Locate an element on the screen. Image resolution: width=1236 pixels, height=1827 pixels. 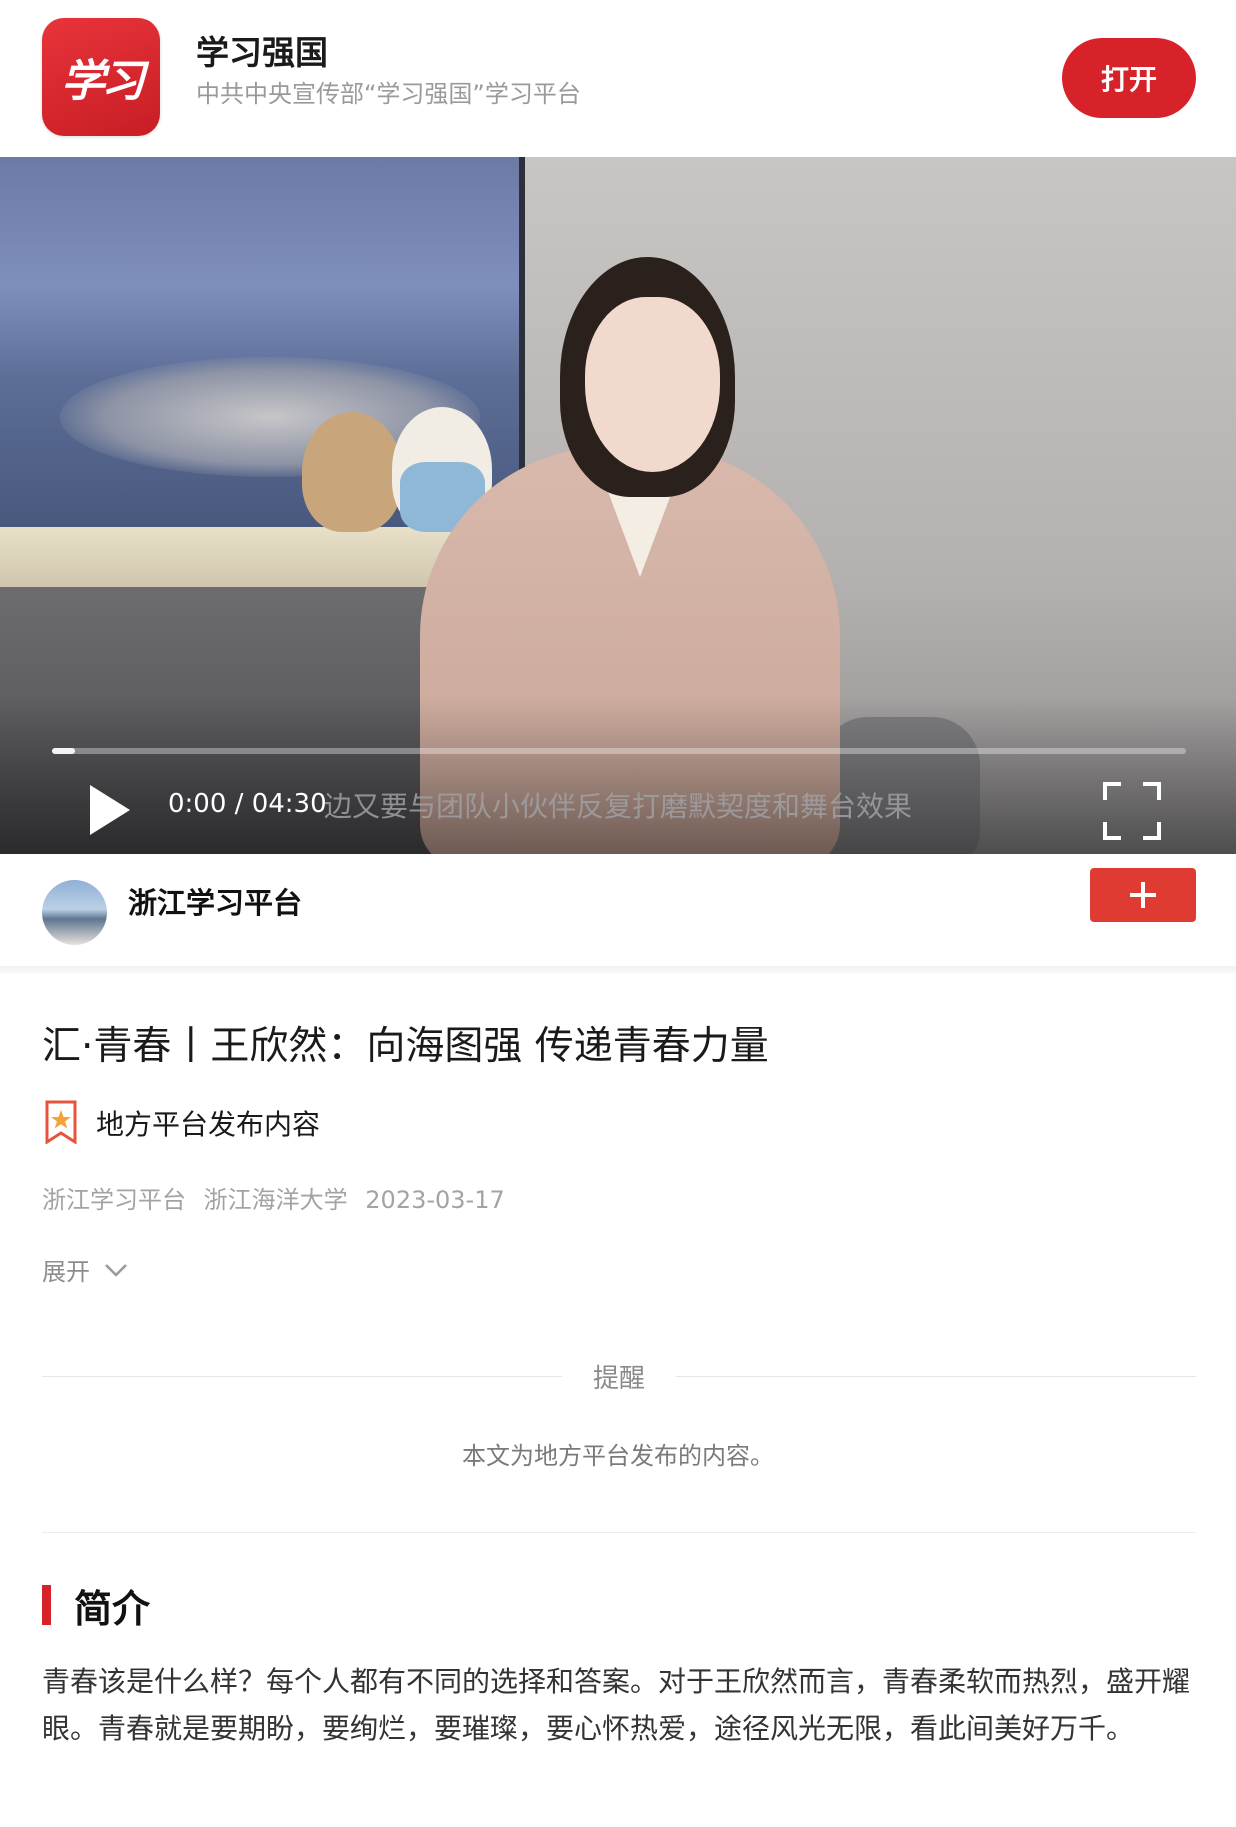
content-divider is located at coordinates (619, 1532).